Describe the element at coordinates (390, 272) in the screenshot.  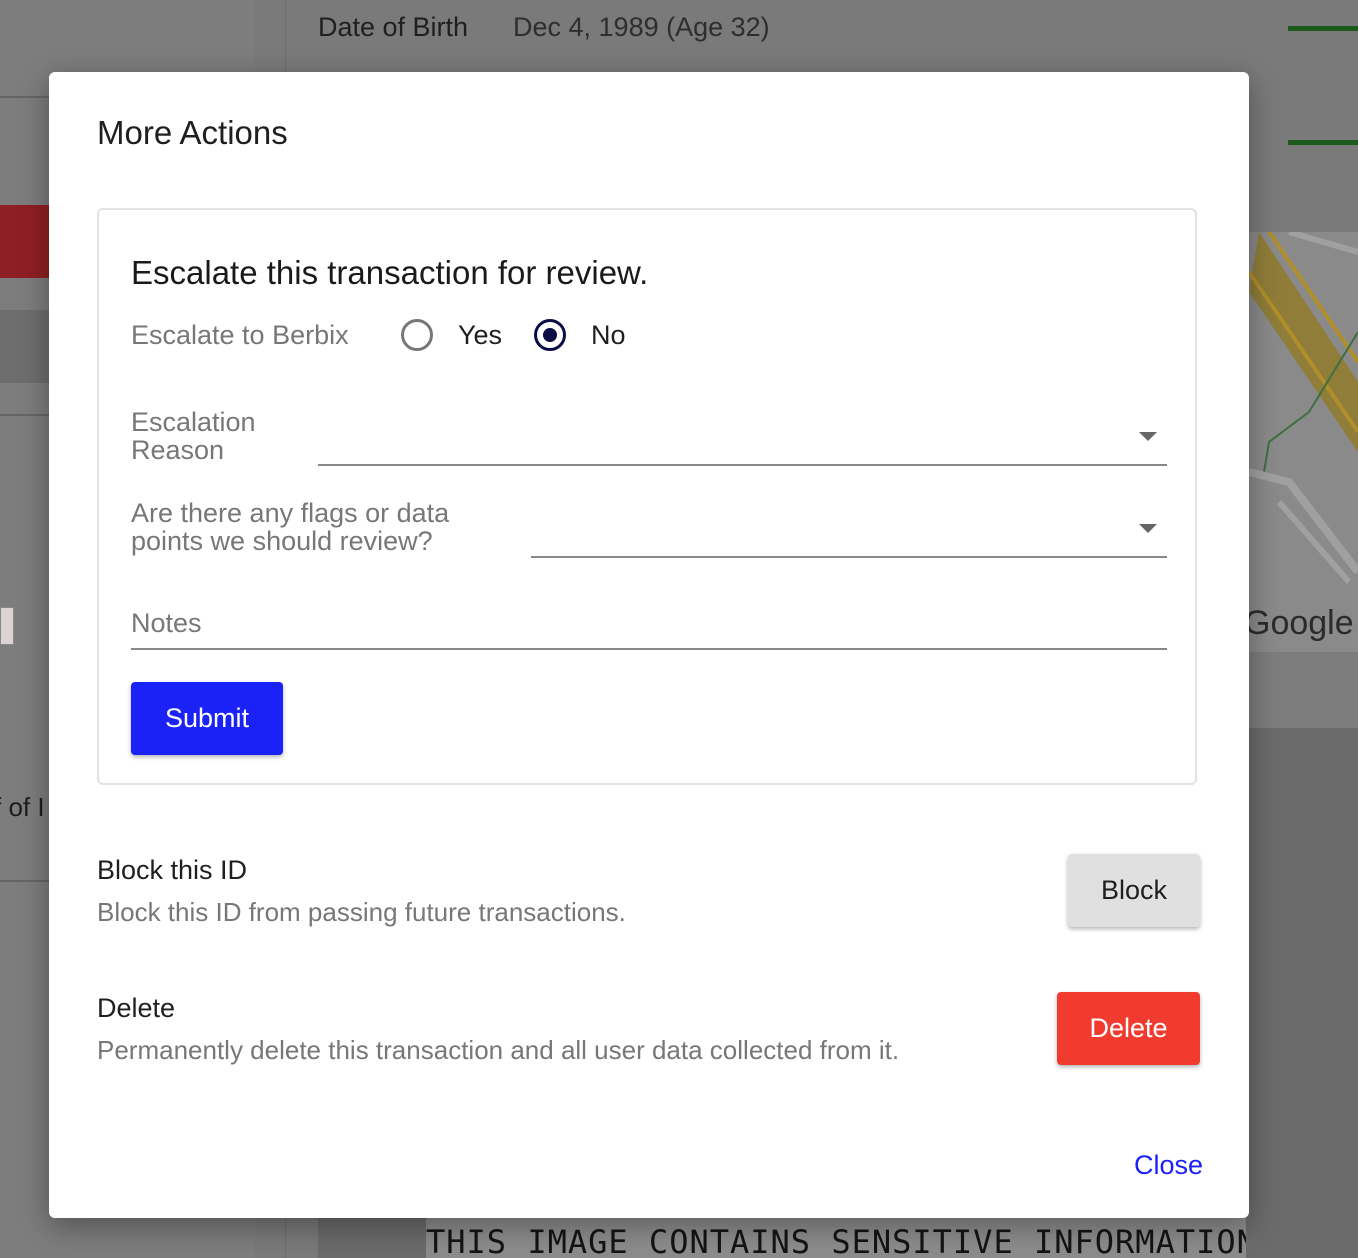
I see `escalate-heading: Escalate this transaction for review.` at that location.